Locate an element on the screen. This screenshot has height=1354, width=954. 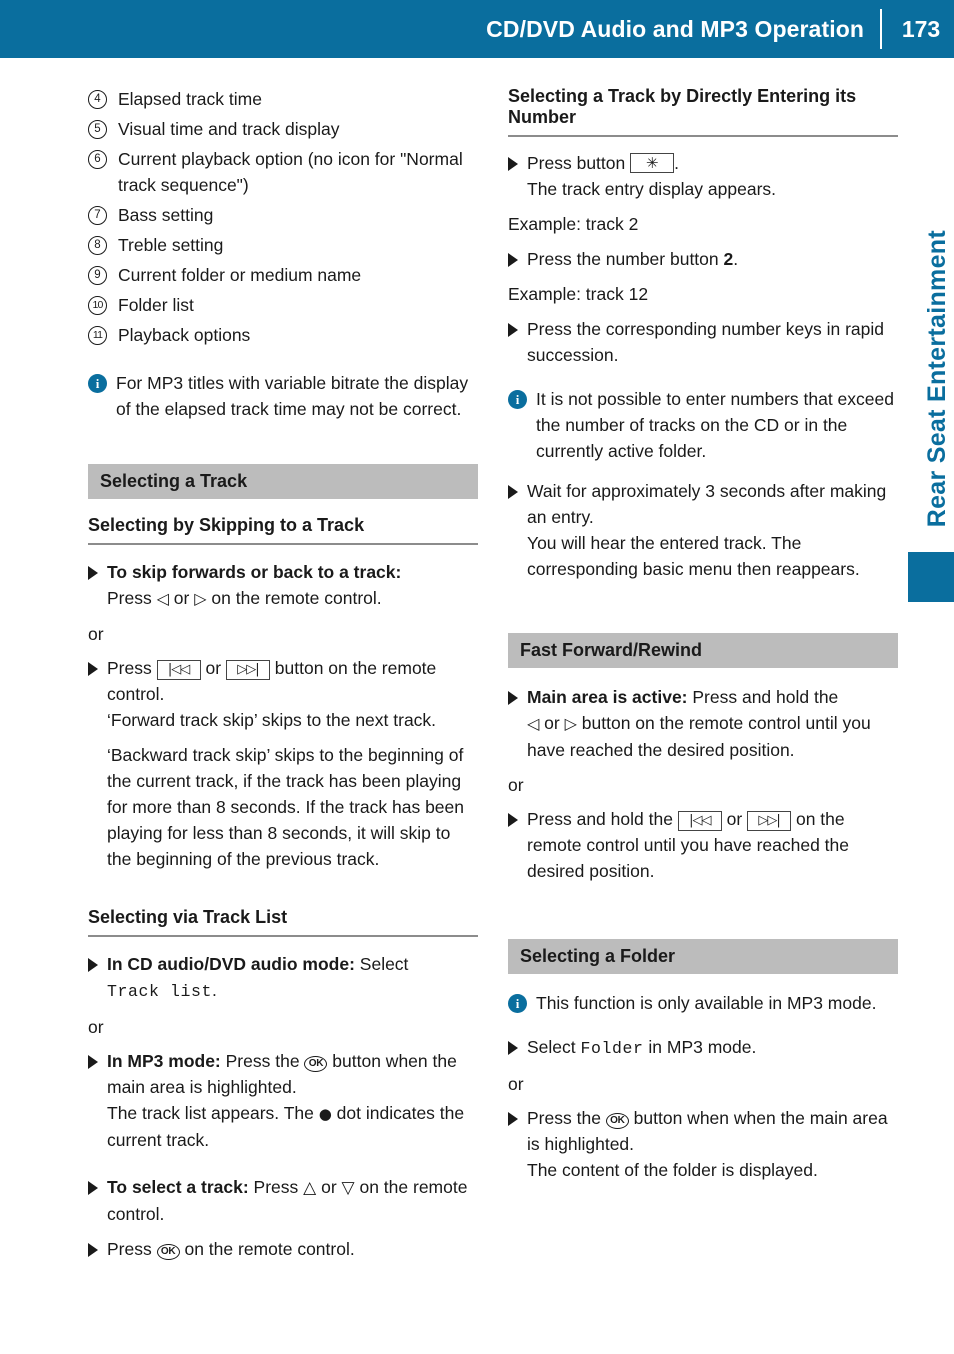
step-text: Press the number button 2. is located at coordinates (712, 259).